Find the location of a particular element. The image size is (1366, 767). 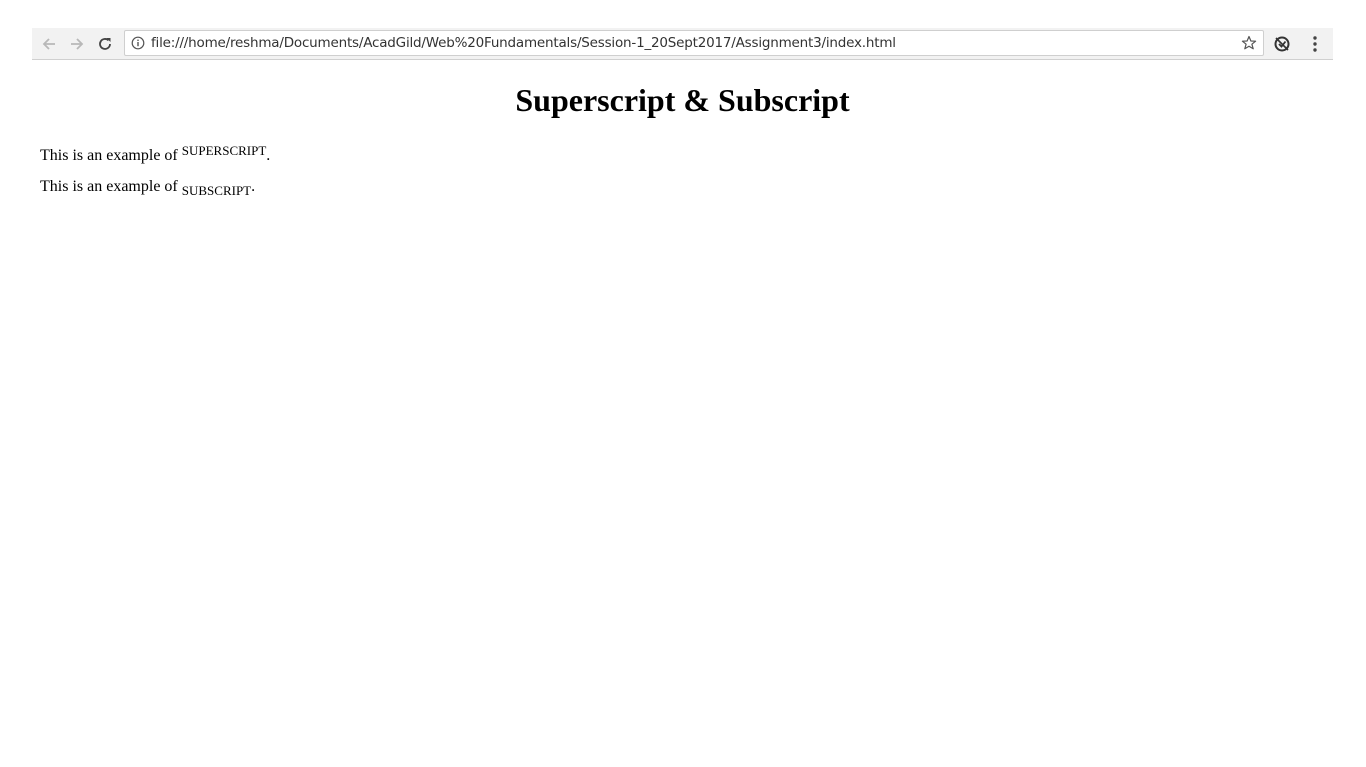

reload-button is located at coordinates (105, 44).